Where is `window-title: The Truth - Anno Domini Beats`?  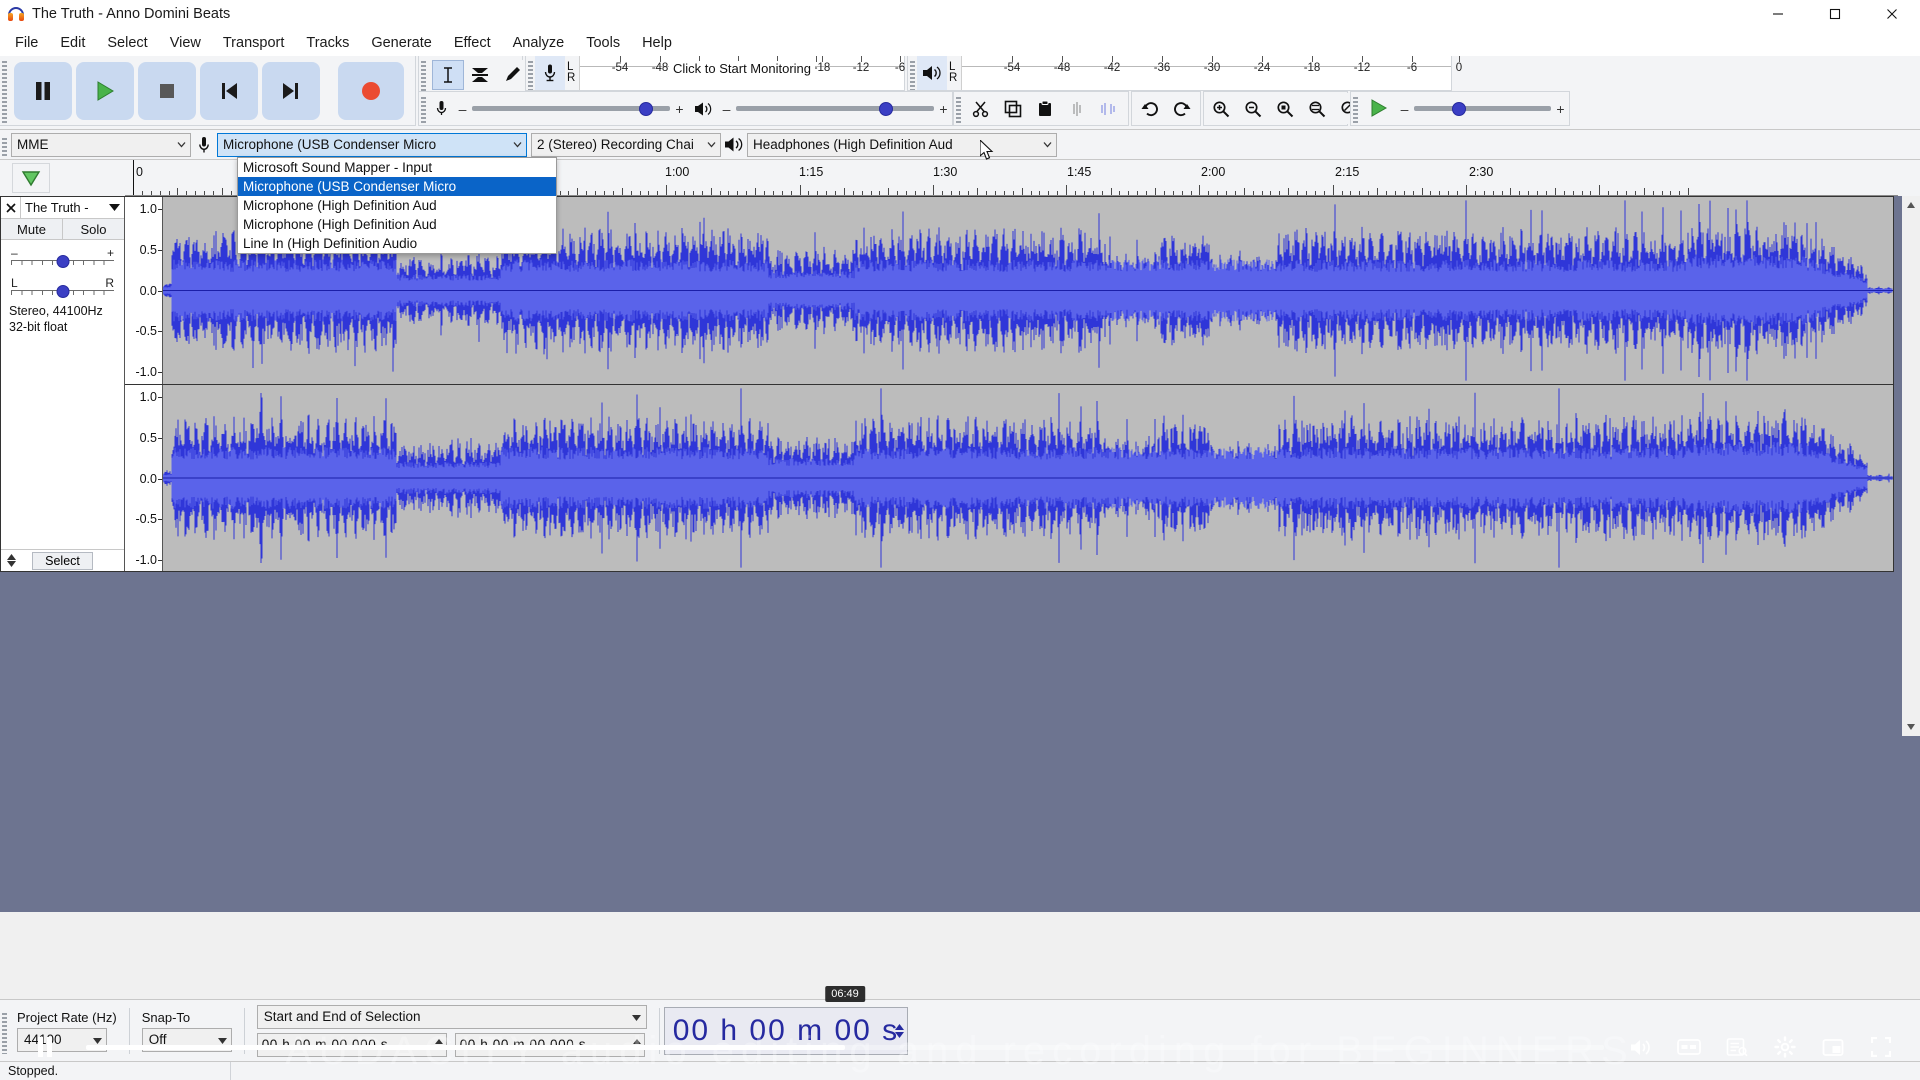 window-title: The Truth - Anno Domini Beats is located at coordinates (131, 14).